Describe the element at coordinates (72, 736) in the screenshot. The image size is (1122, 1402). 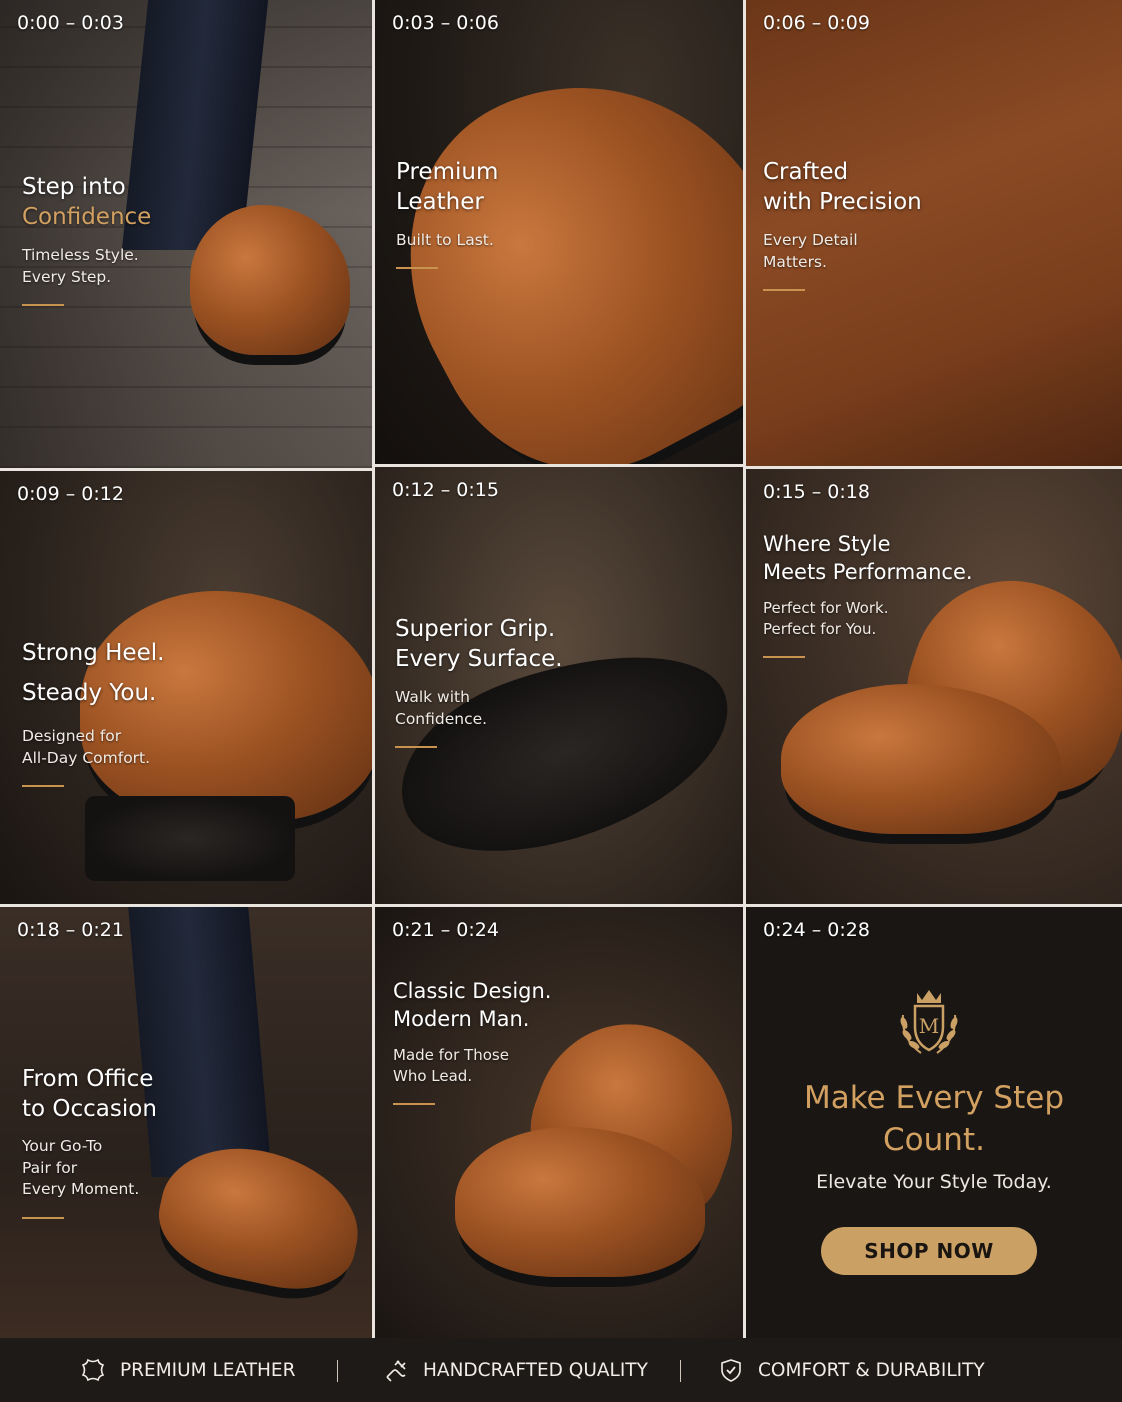
I see `subtitle-line: Designed for` at that location.